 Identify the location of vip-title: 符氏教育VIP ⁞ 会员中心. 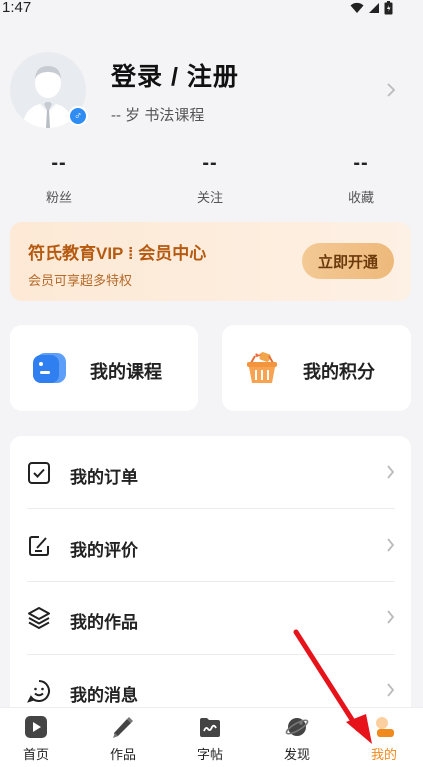
(117, 253).